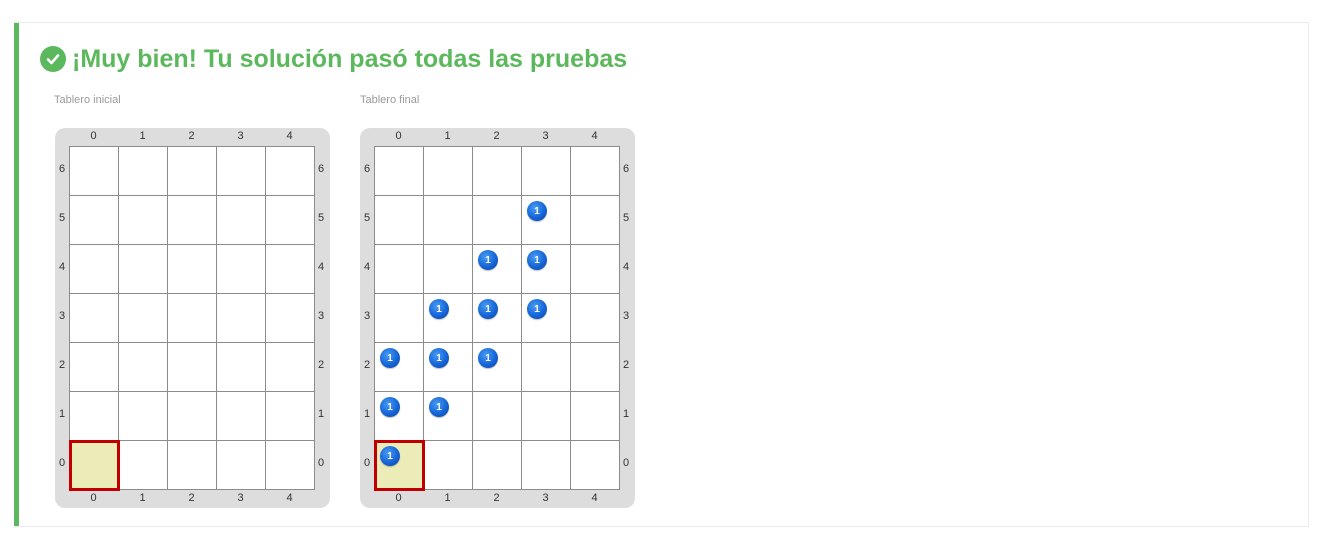 The height and width of the screenshot is (539, 1321). I want to click on column-label-bottom: 1, so click(447, 498).